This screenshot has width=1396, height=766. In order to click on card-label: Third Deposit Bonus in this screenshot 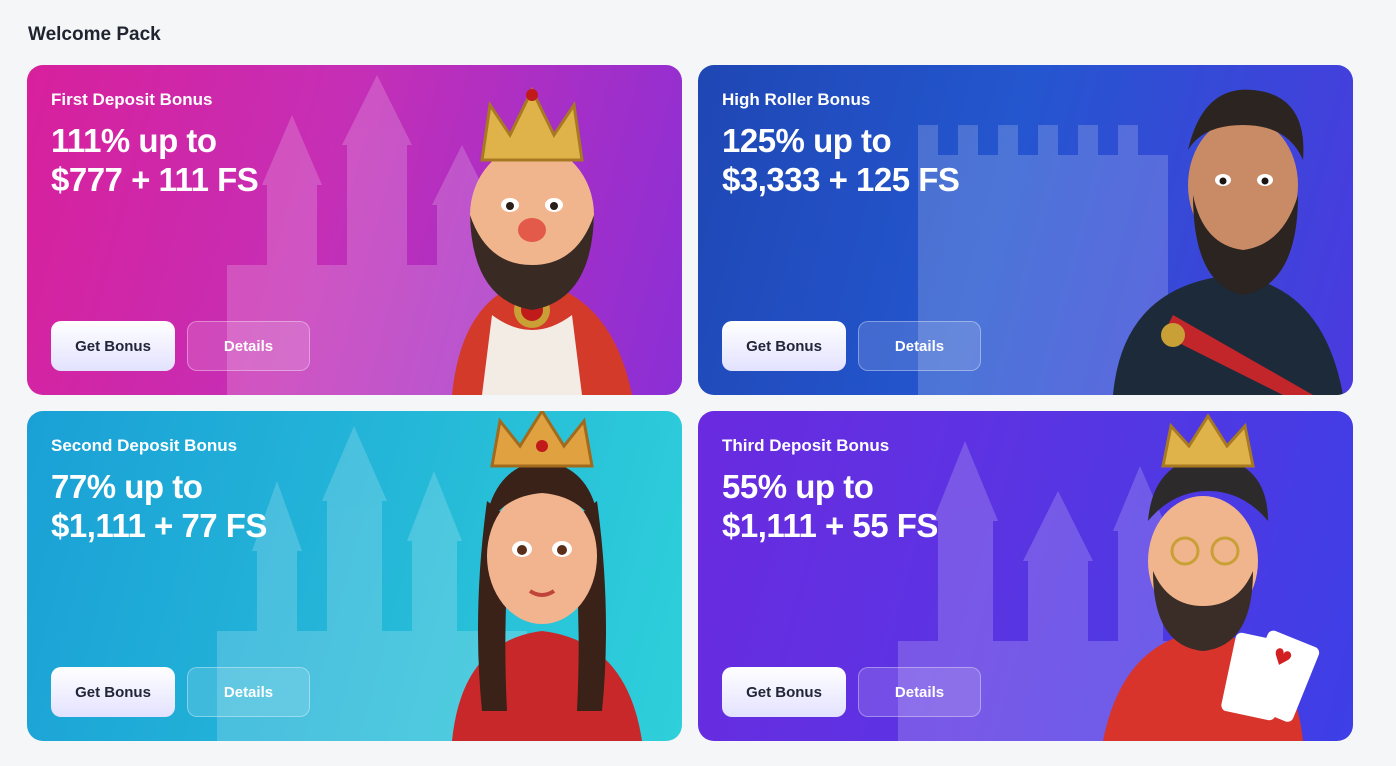, I will do `click(806, 445)`.